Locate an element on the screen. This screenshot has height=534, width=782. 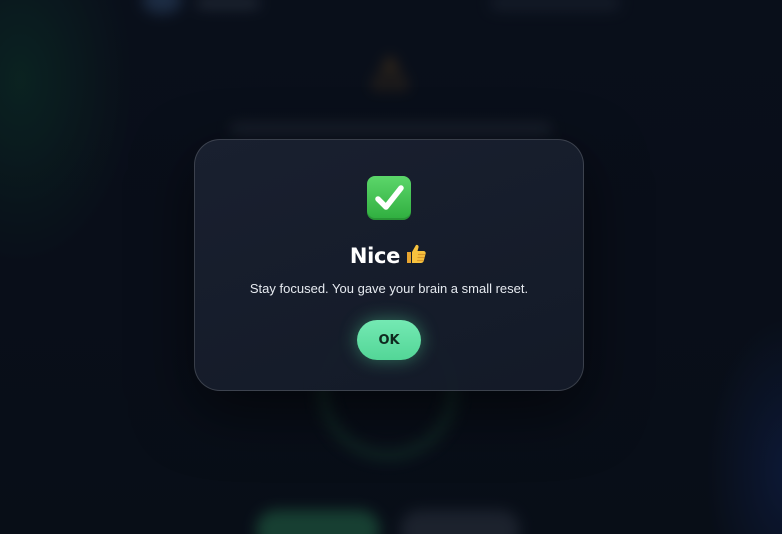
dialog-title-text: Nice is located at coordinates (375, 256).